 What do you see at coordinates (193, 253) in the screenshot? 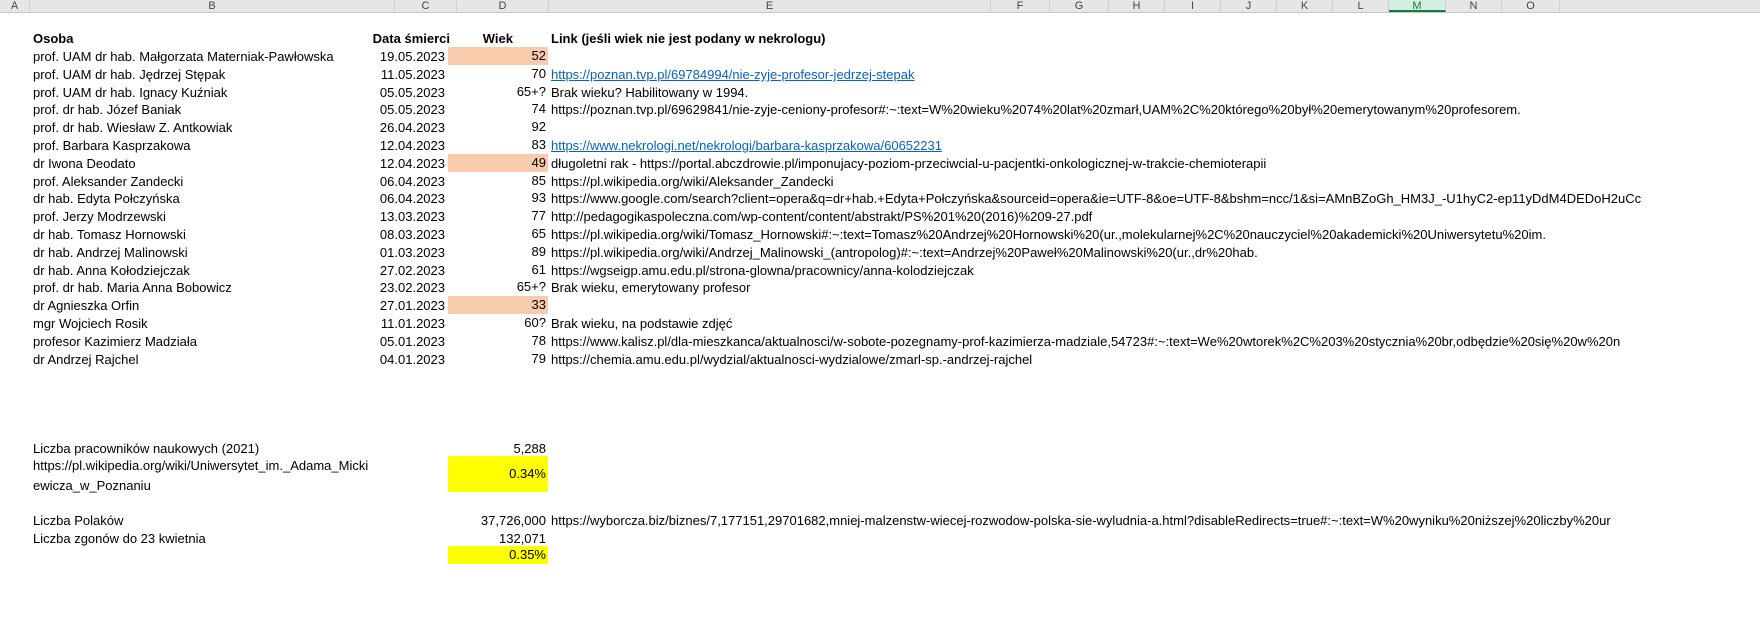
I see `row-name: dr hab. Andrzej Malinowski` at bounding box center [193, 253].